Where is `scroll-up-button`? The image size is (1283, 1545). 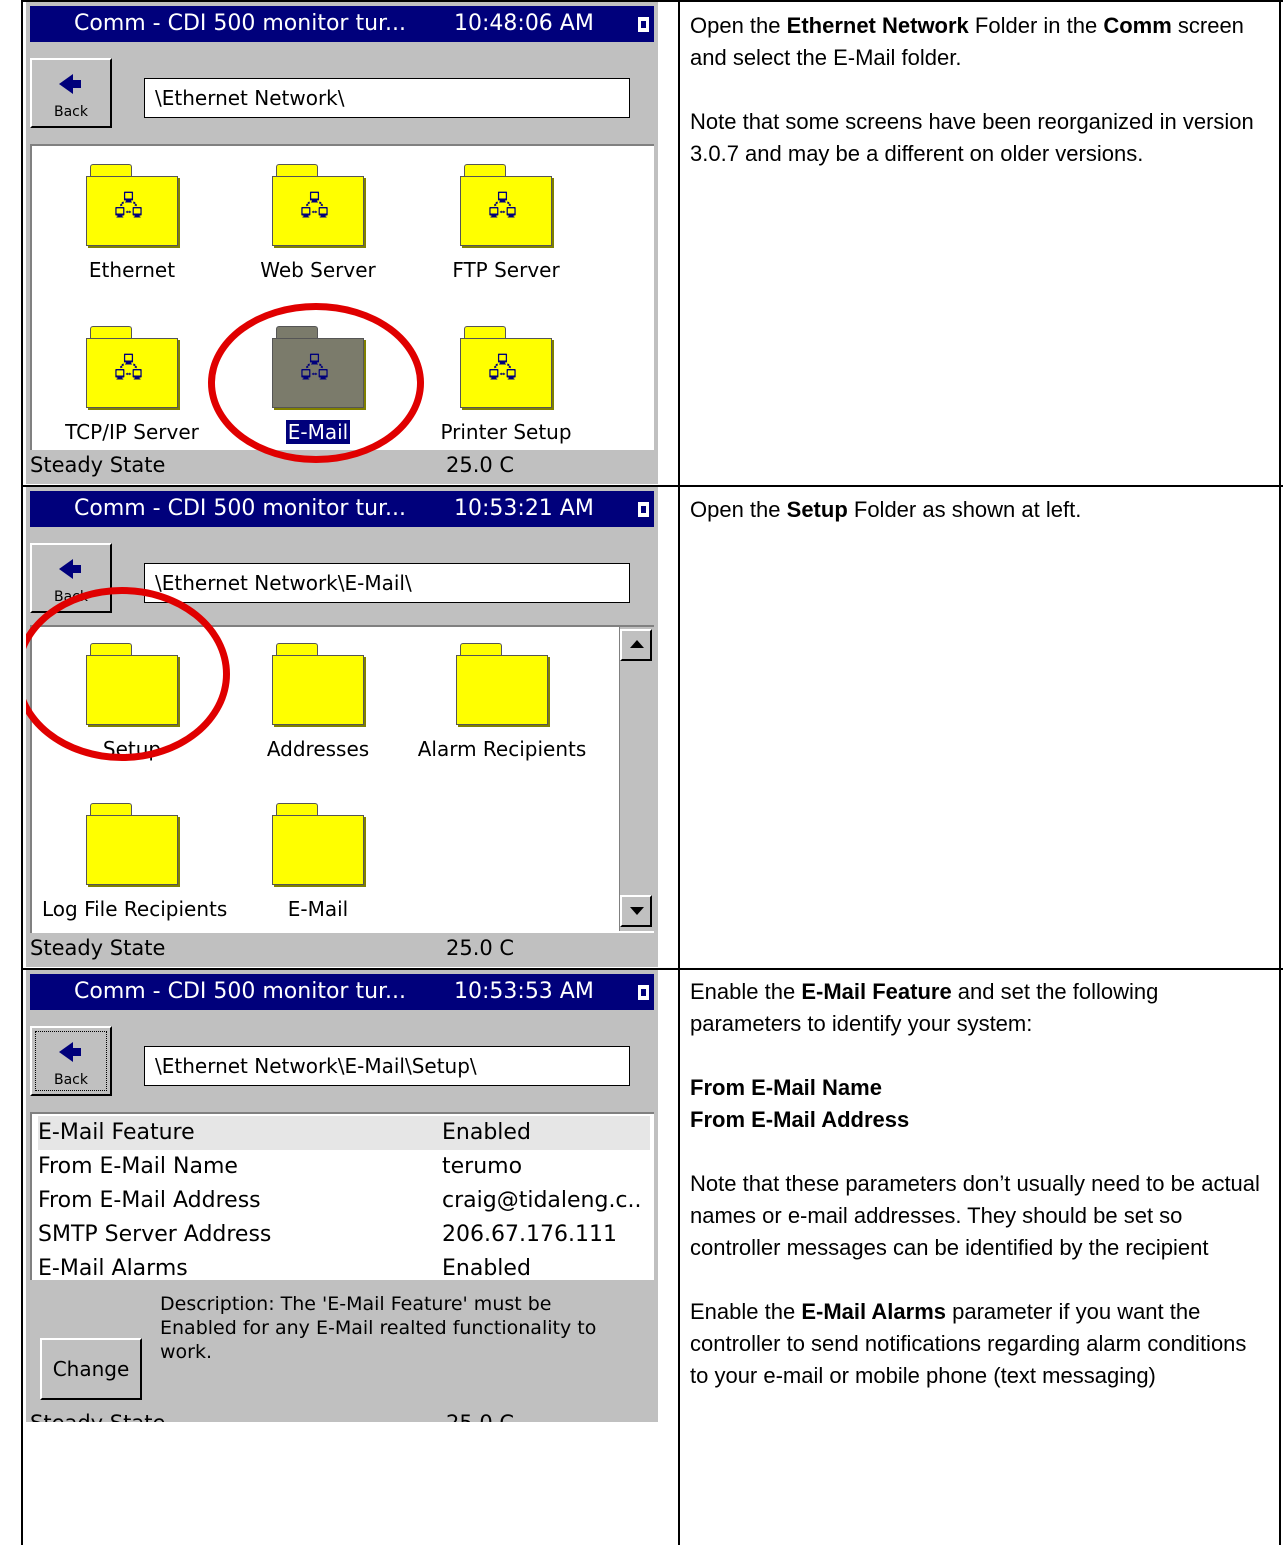 scroll-up-button is located at coordinates (636, 645).